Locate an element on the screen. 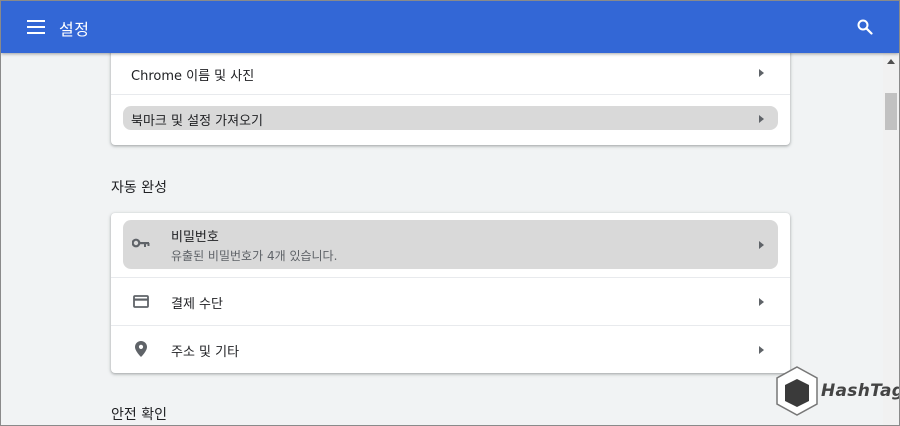  main-menu-button is located at coordinates (36, 27).